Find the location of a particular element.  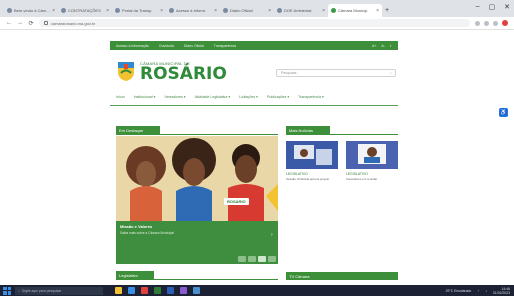

volume-icon: ♪ is located at coordinates (486, 291).